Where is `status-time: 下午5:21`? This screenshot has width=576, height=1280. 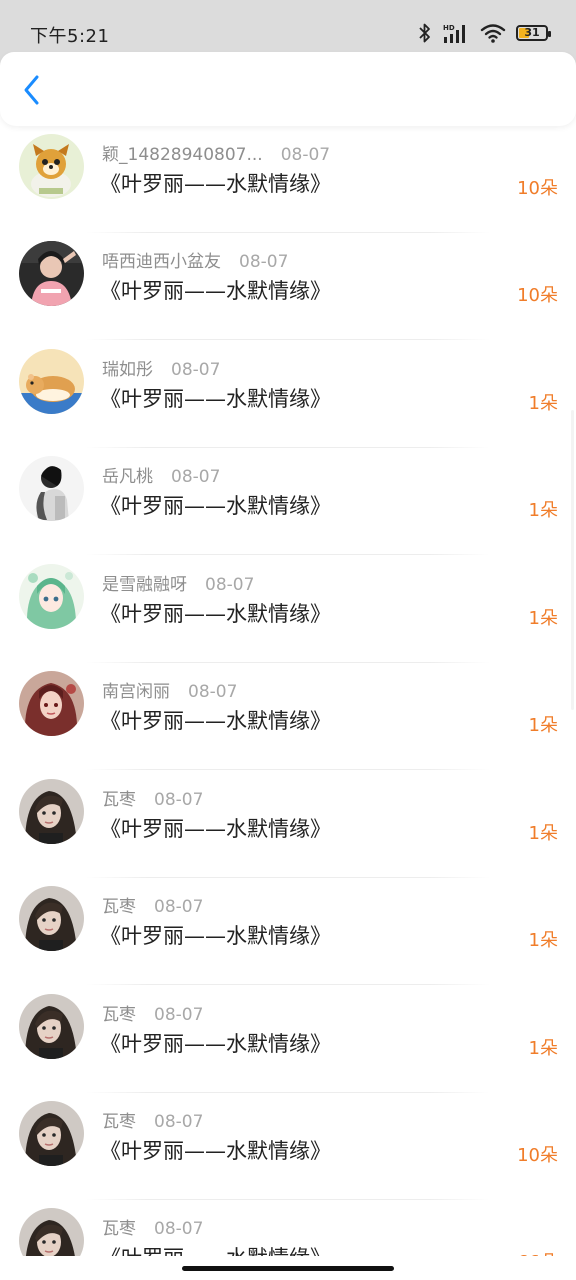
status-time: 下午5:21 is located at coordinates (70, 36).